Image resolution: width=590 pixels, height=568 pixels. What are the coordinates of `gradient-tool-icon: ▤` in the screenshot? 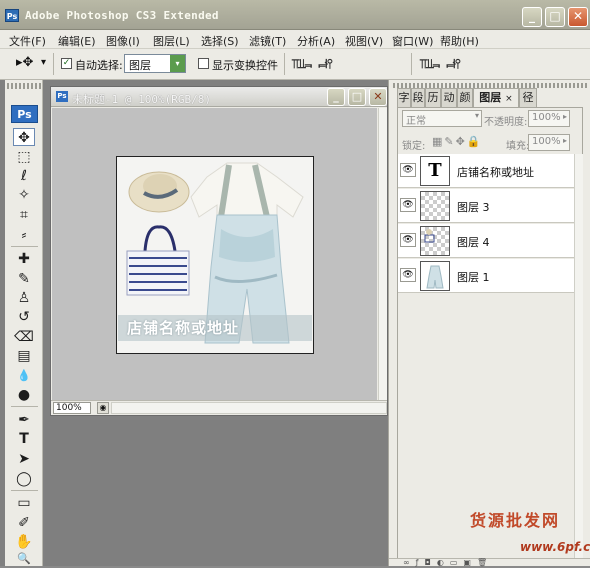 It's located at (24, 356).